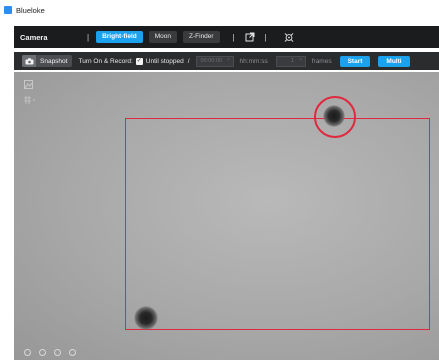 The image size is (439, 360). What do you see at coordinates (250, 37) in the screenshot?
I see `external-link-icon` at bounding box center [250, 37].